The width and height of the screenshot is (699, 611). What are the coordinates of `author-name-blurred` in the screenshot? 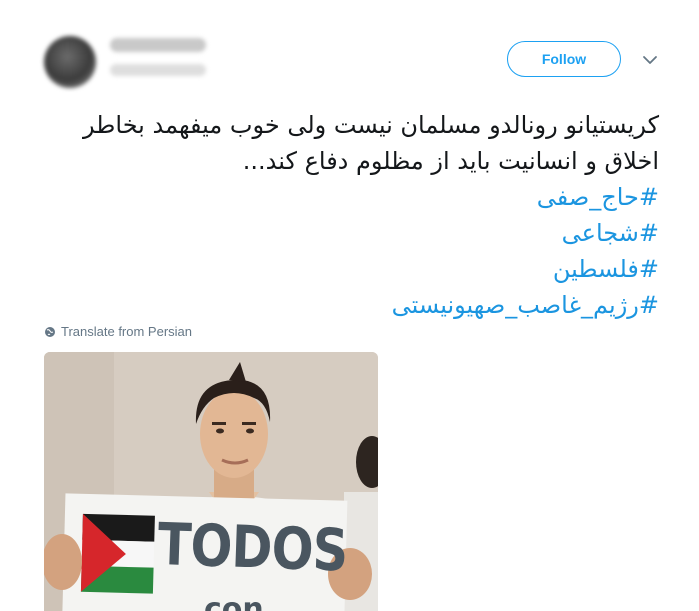 It's located at (158, 45).